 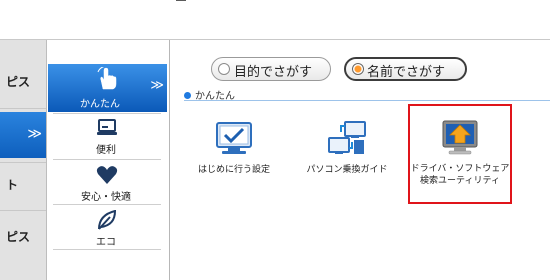 What do you see at coordinates (347, 161) in the screenshot?
I see `tile-pc-transfer-guide: パソコン乗換ガイド` at bounding box center [347, 161].